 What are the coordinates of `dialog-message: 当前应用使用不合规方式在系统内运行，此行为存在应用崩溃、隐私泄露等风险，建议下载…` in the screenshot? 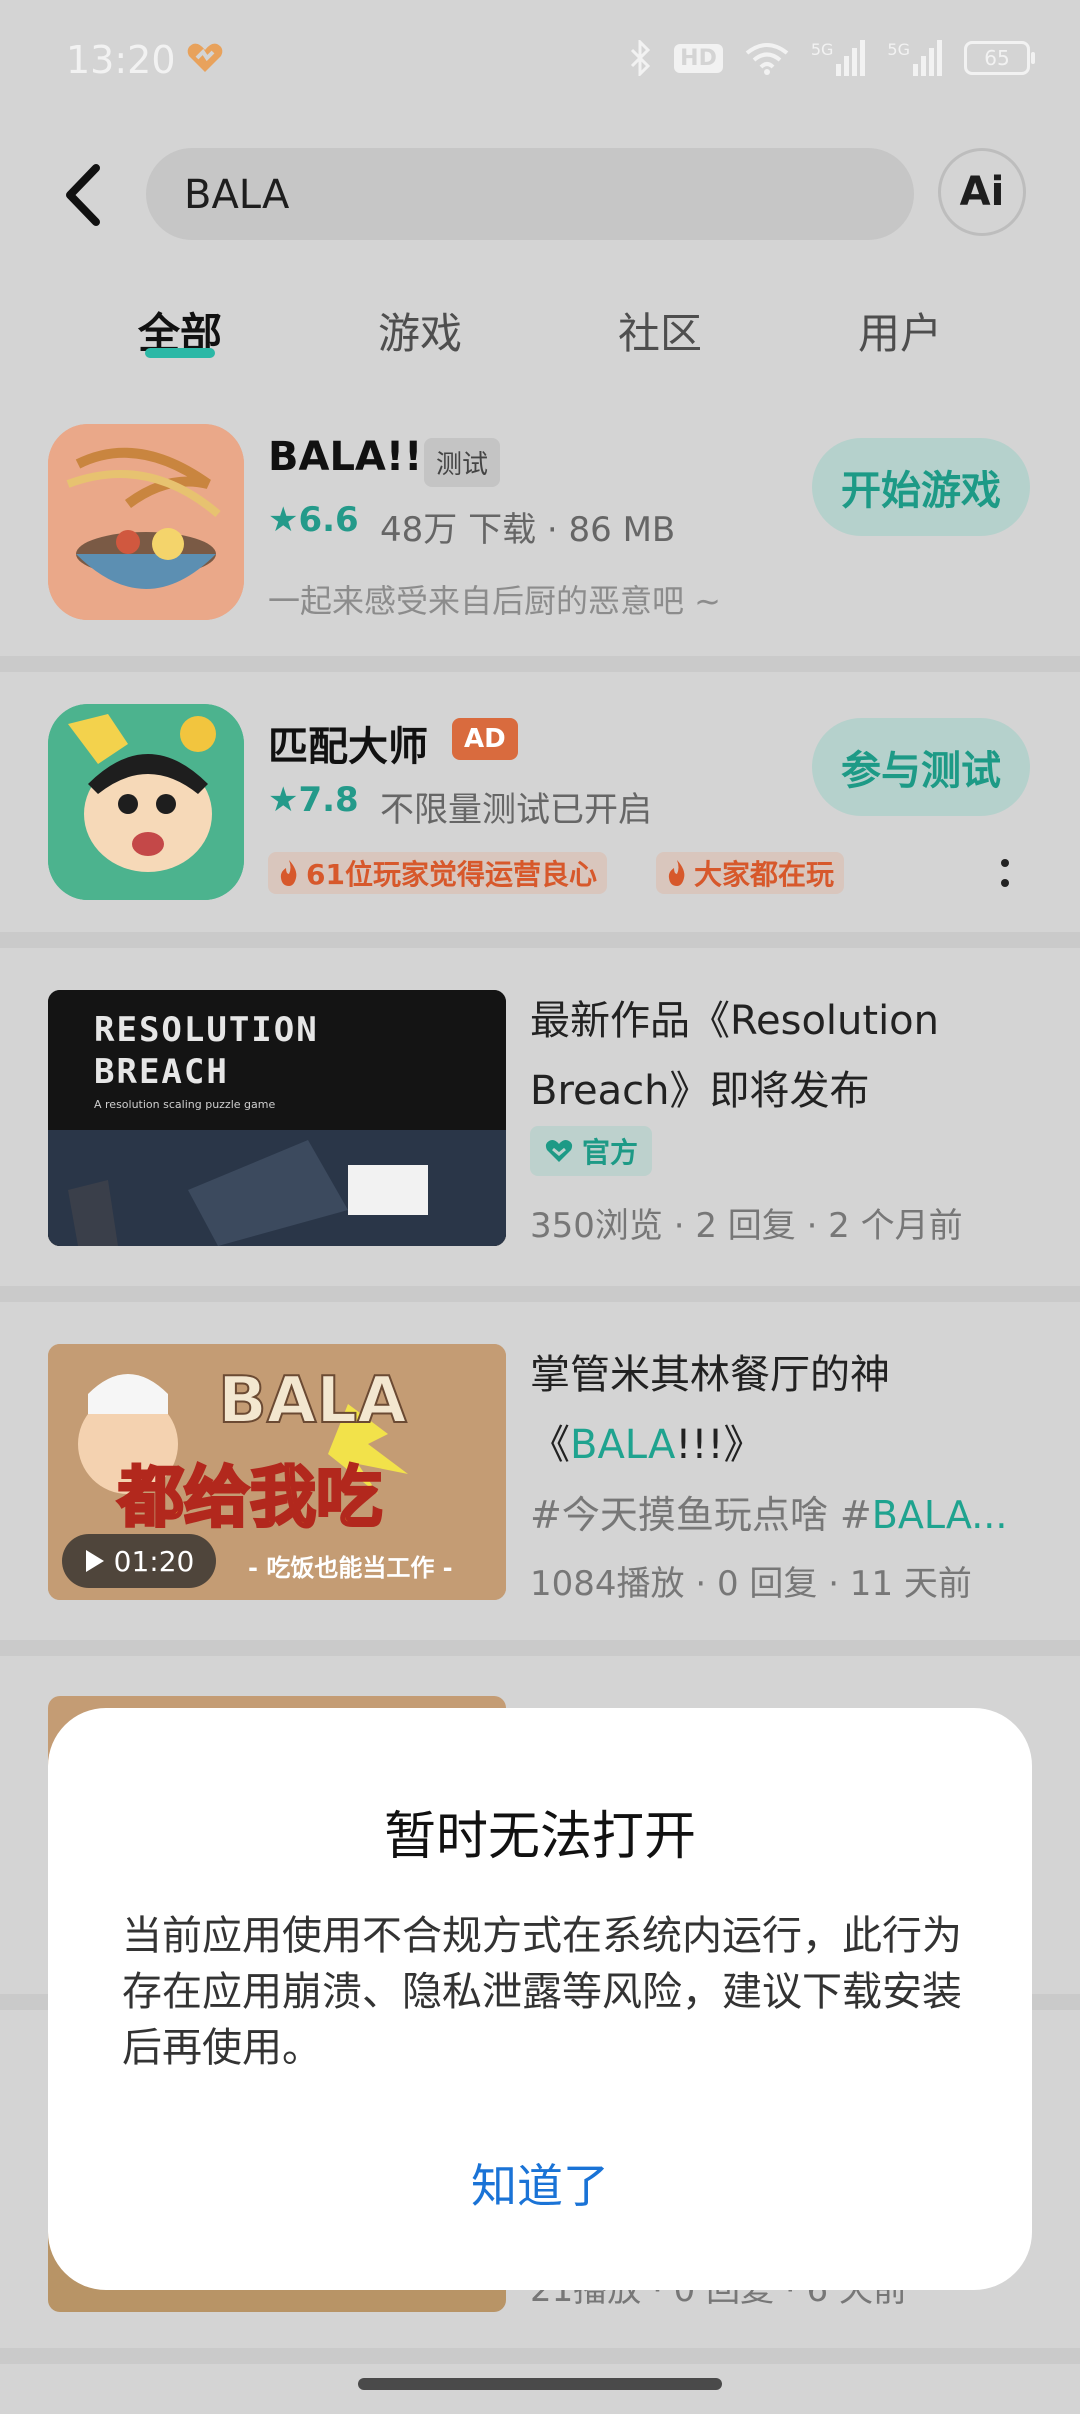 It's located at (542, 1992).